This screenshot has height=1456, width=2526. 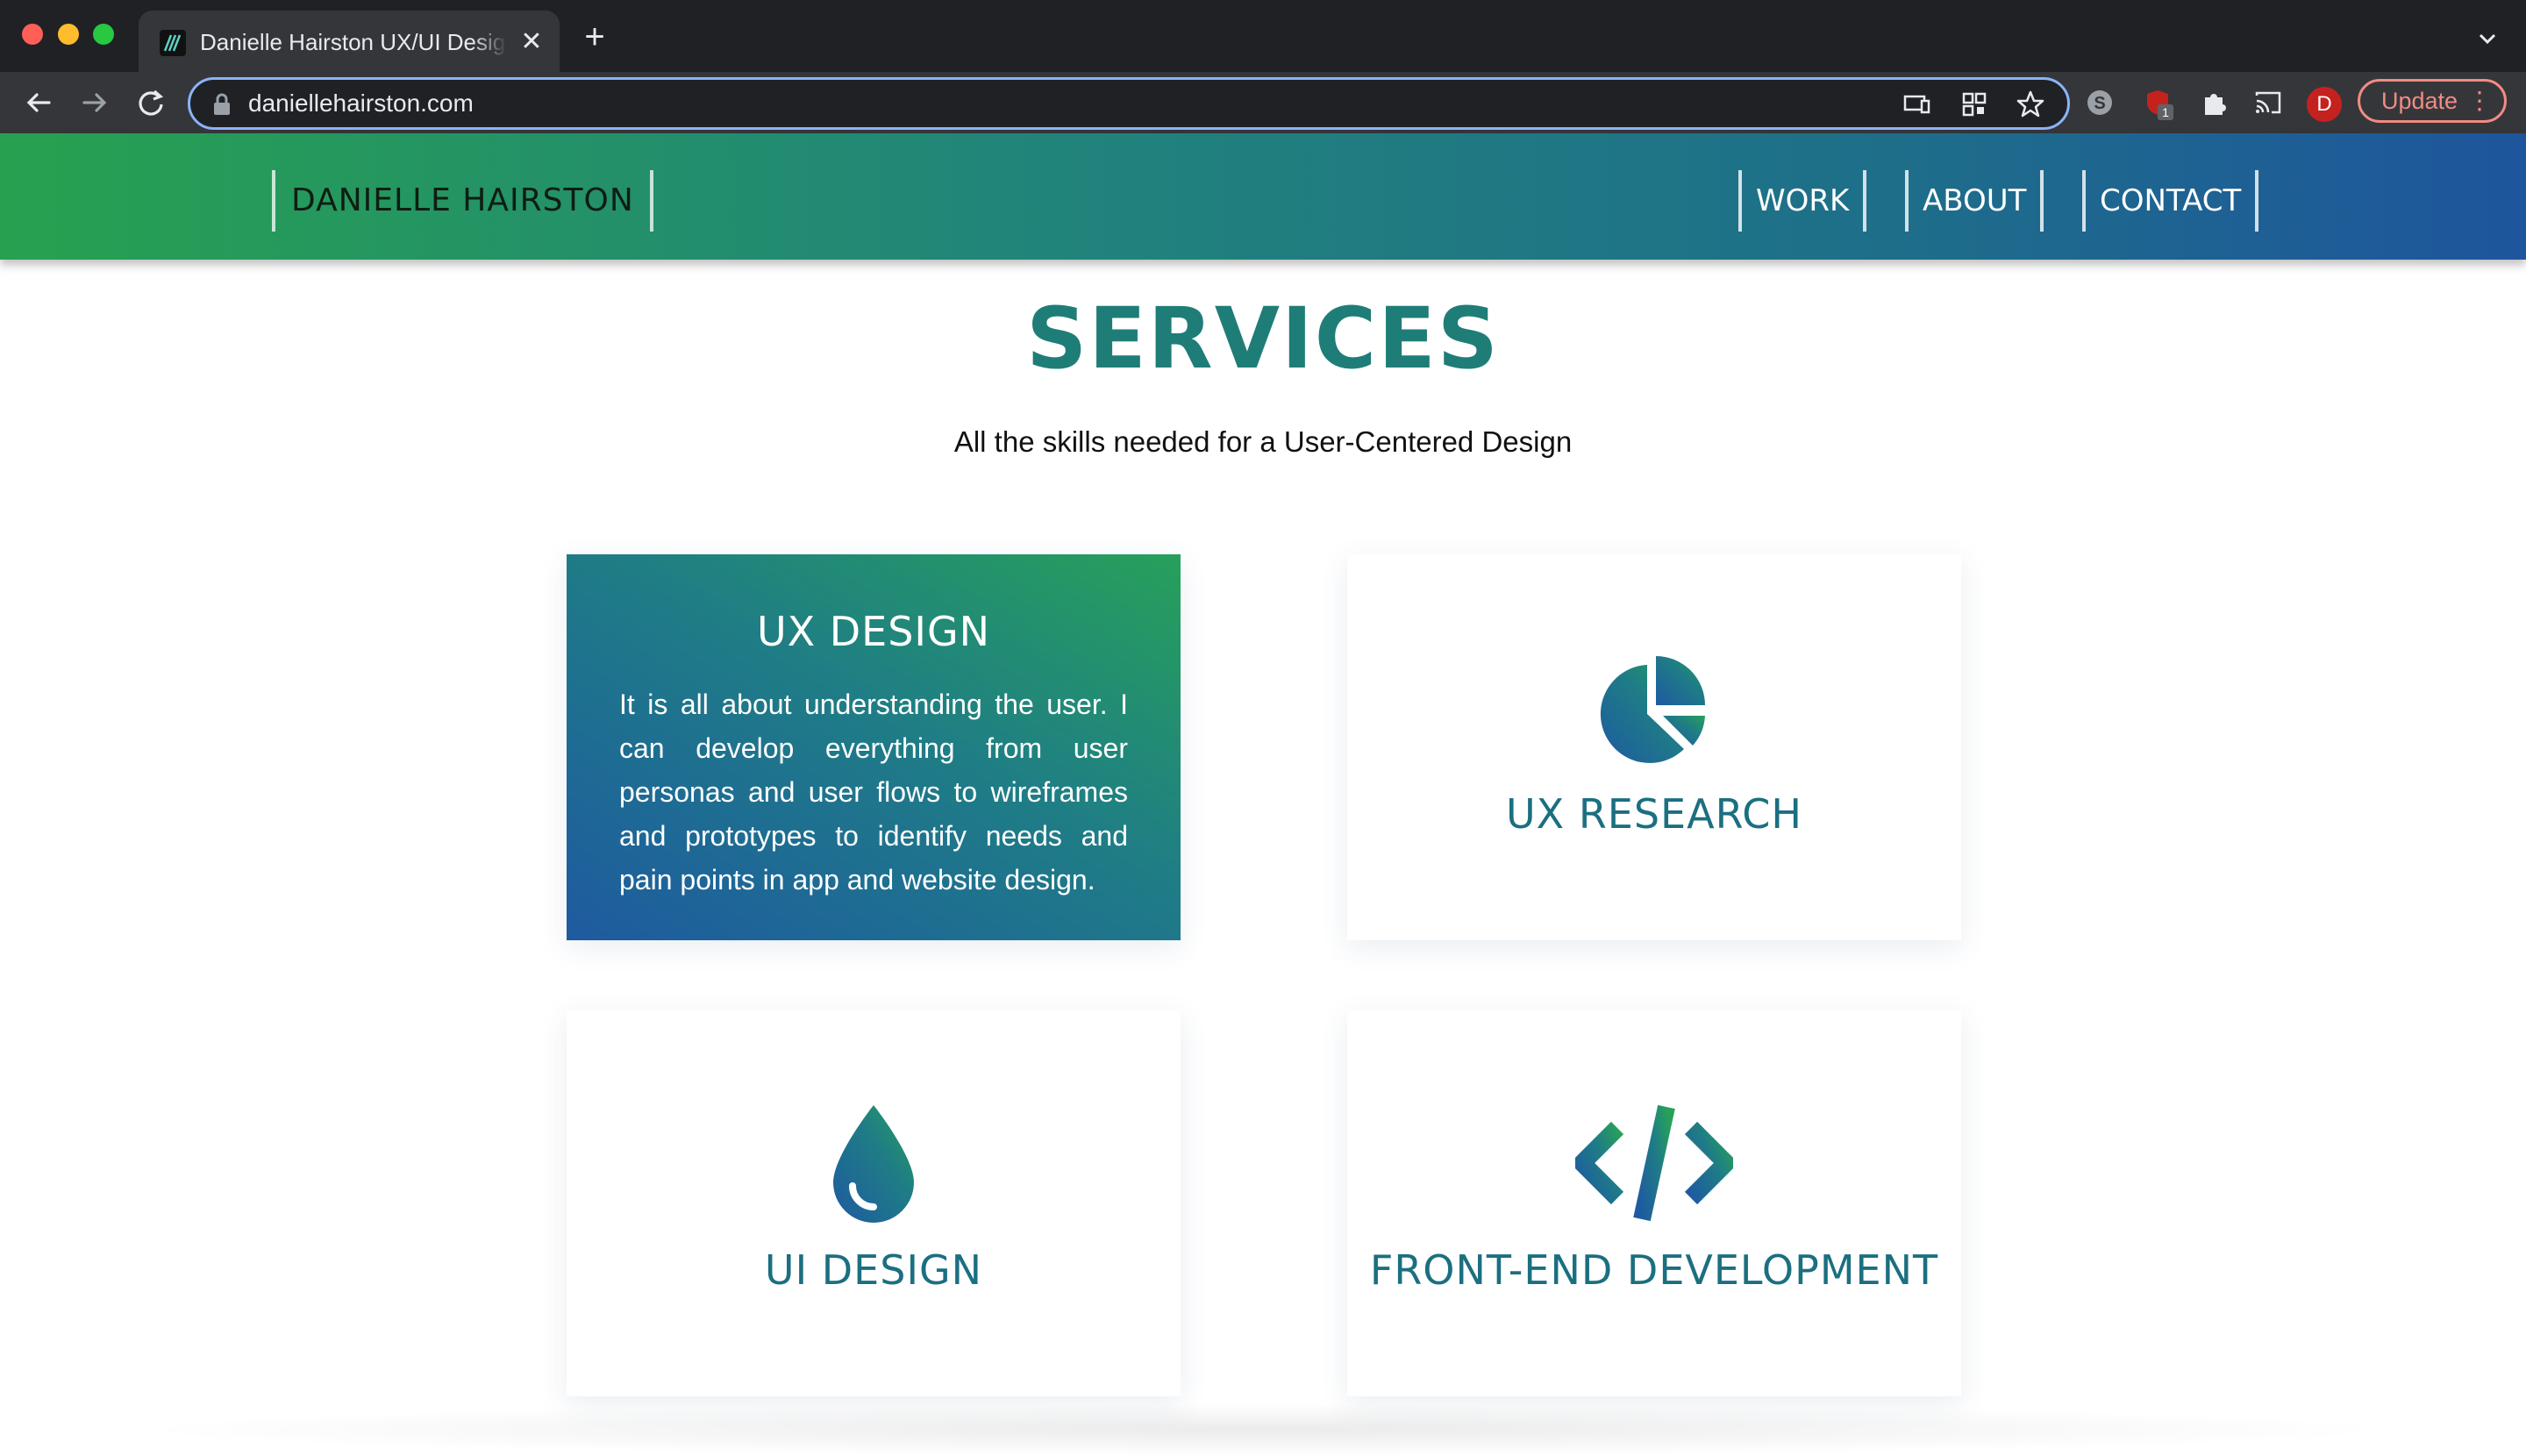 I want to click on service-card-front-end-development: FRONT-END DEVELOPMENT, so click(x=1654, y=1203).